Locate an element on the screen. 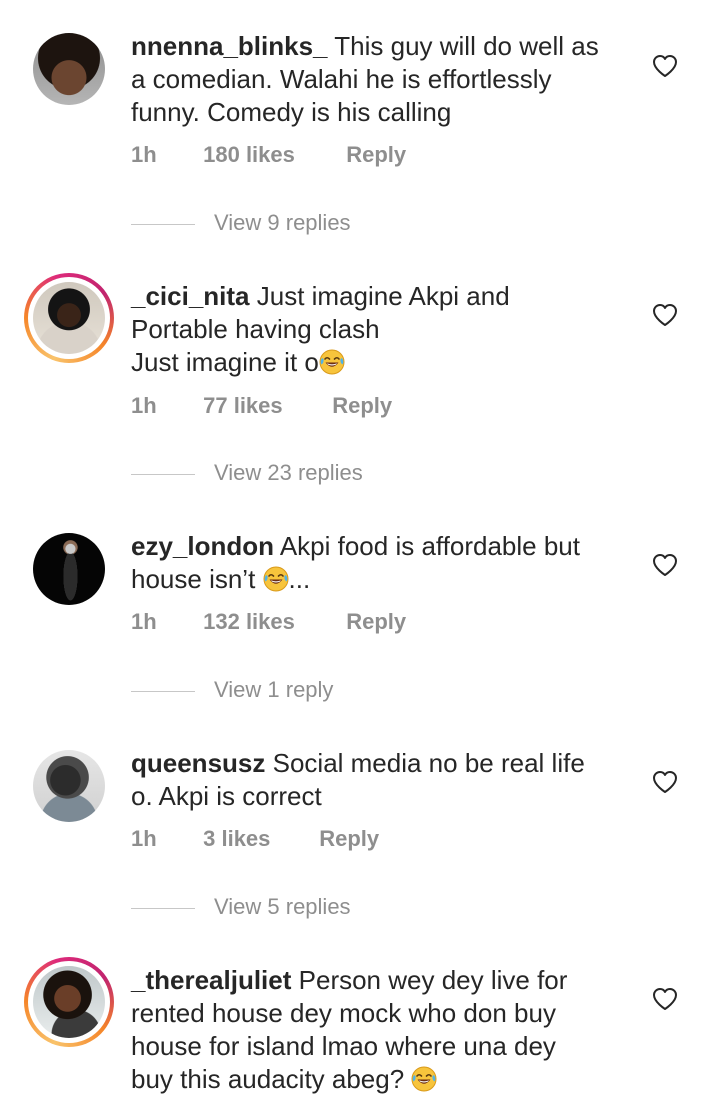 Image resolution: width=720 pixels, height=1102 pixels. comment-line: This guy will do well as is located at coordinates (466, 46).